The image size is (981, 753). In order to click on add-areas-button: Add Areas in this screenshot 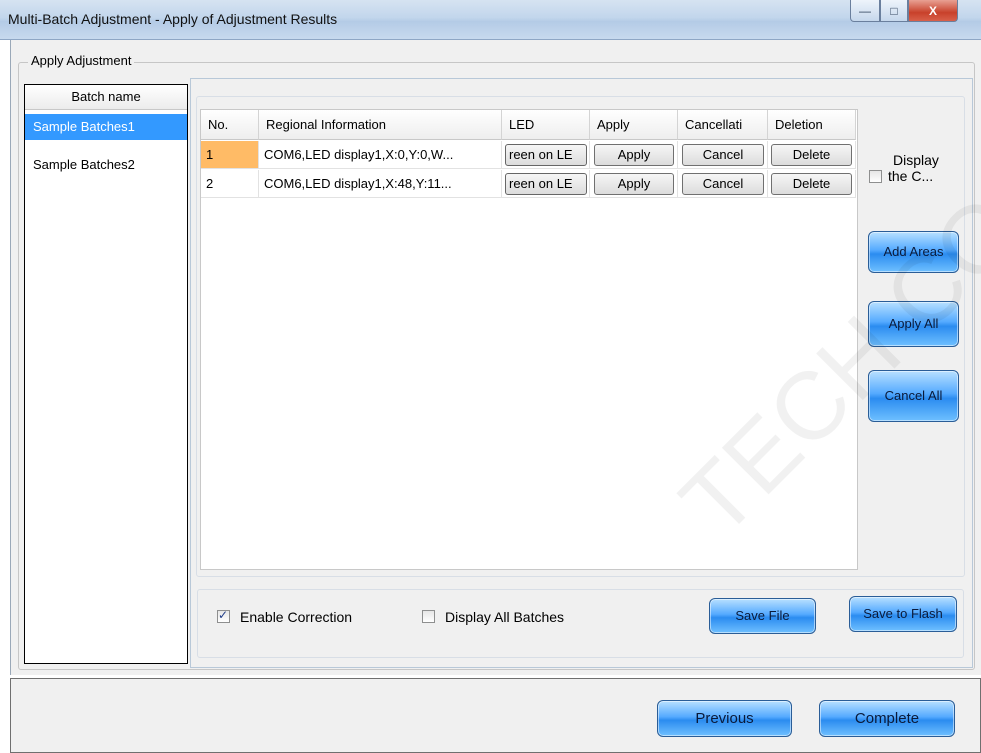, I will do `click(913, 252)`.